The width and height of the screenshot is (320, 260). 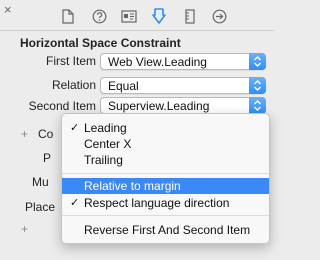 What do you see at coordinates (99, 16) in the screenshot?
I see `help-inspector-icon` at bounding box center [99, 16].